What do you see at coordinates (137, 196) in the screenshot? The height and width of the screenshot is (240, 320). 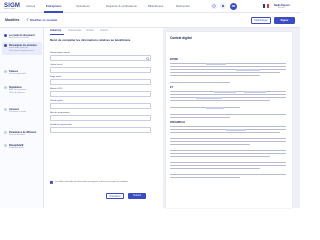 I see `next-button: Suivant` at bounding box center [137, 196].